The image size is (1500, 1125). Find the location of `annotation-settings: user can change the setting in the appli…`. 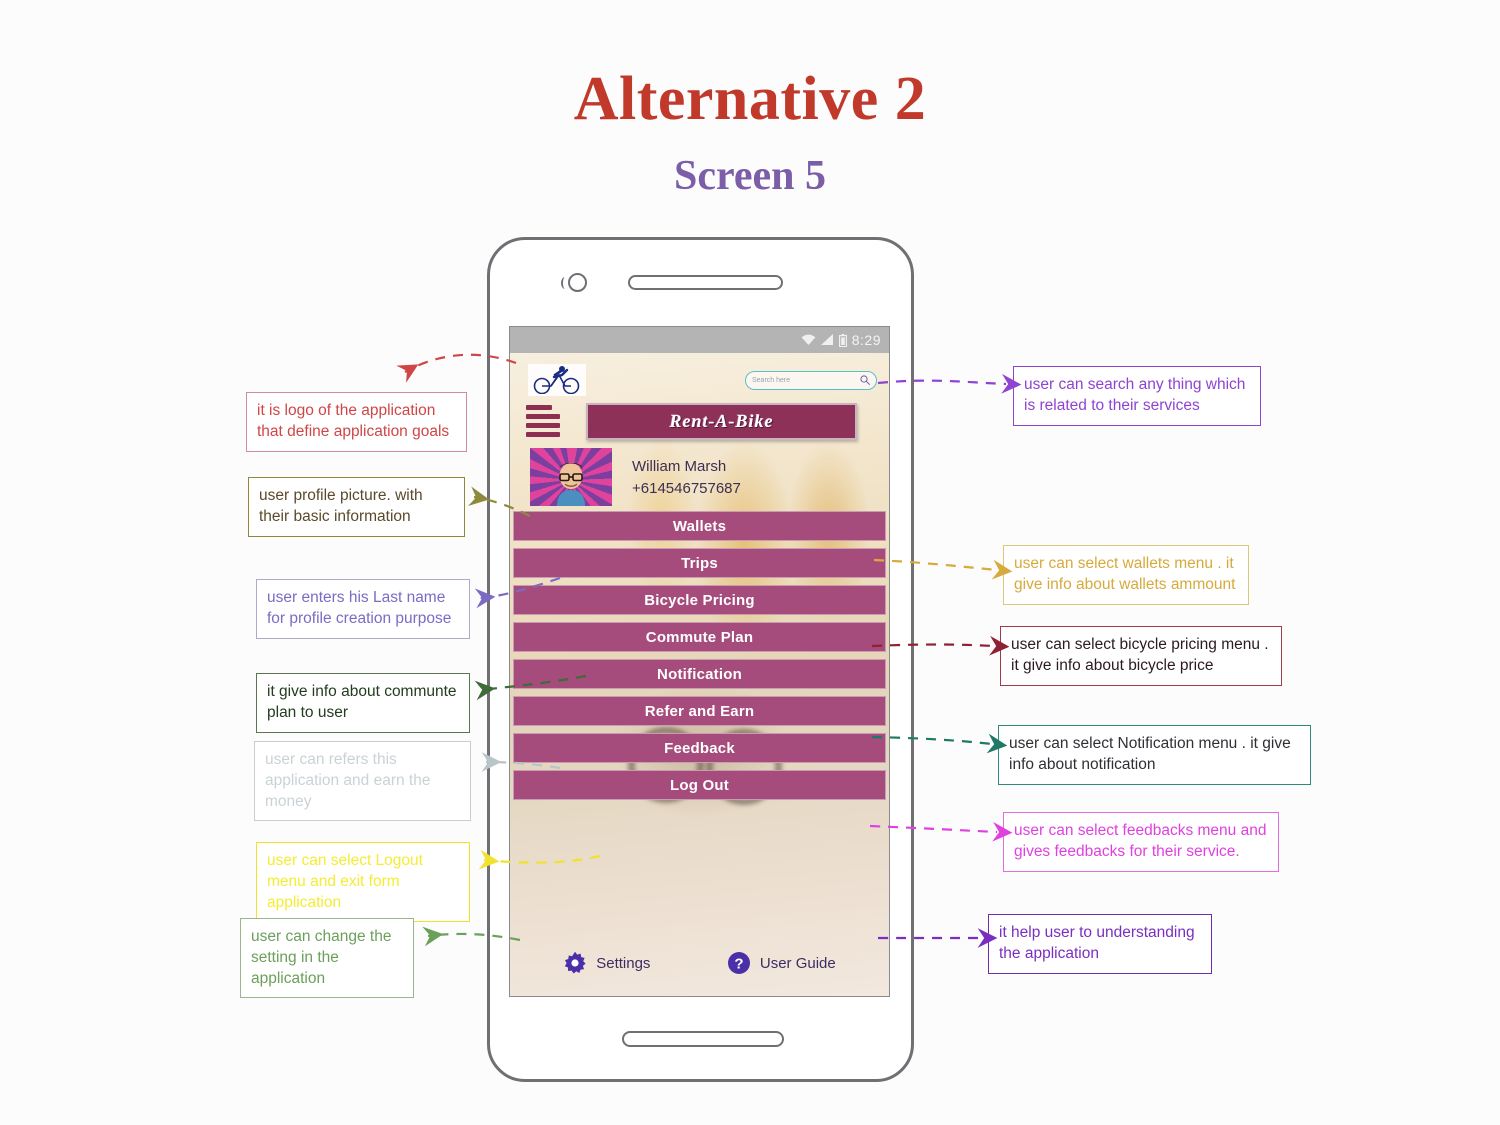

annotation-settings: user can change the setting in the appli… is located at coordinates (327, 958).